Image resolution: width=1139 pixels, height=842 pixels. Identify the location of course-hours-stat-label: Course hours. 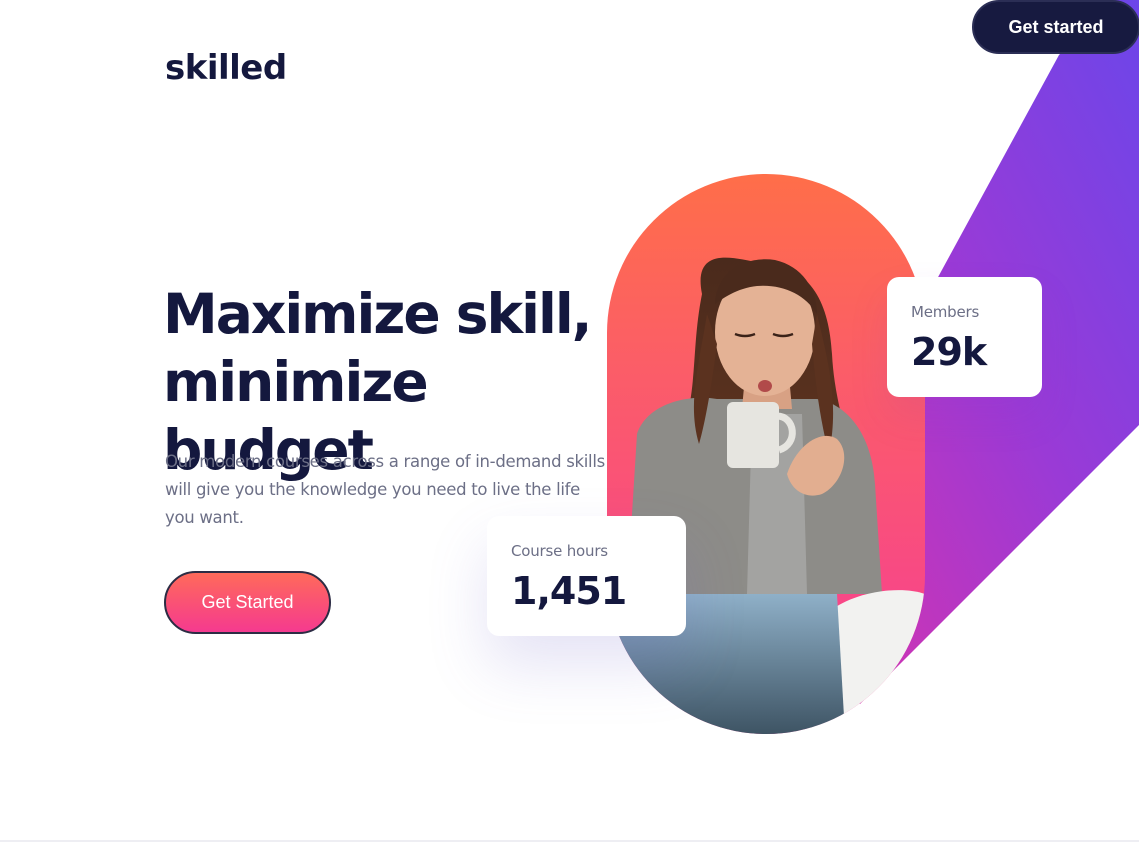
(559, 551).